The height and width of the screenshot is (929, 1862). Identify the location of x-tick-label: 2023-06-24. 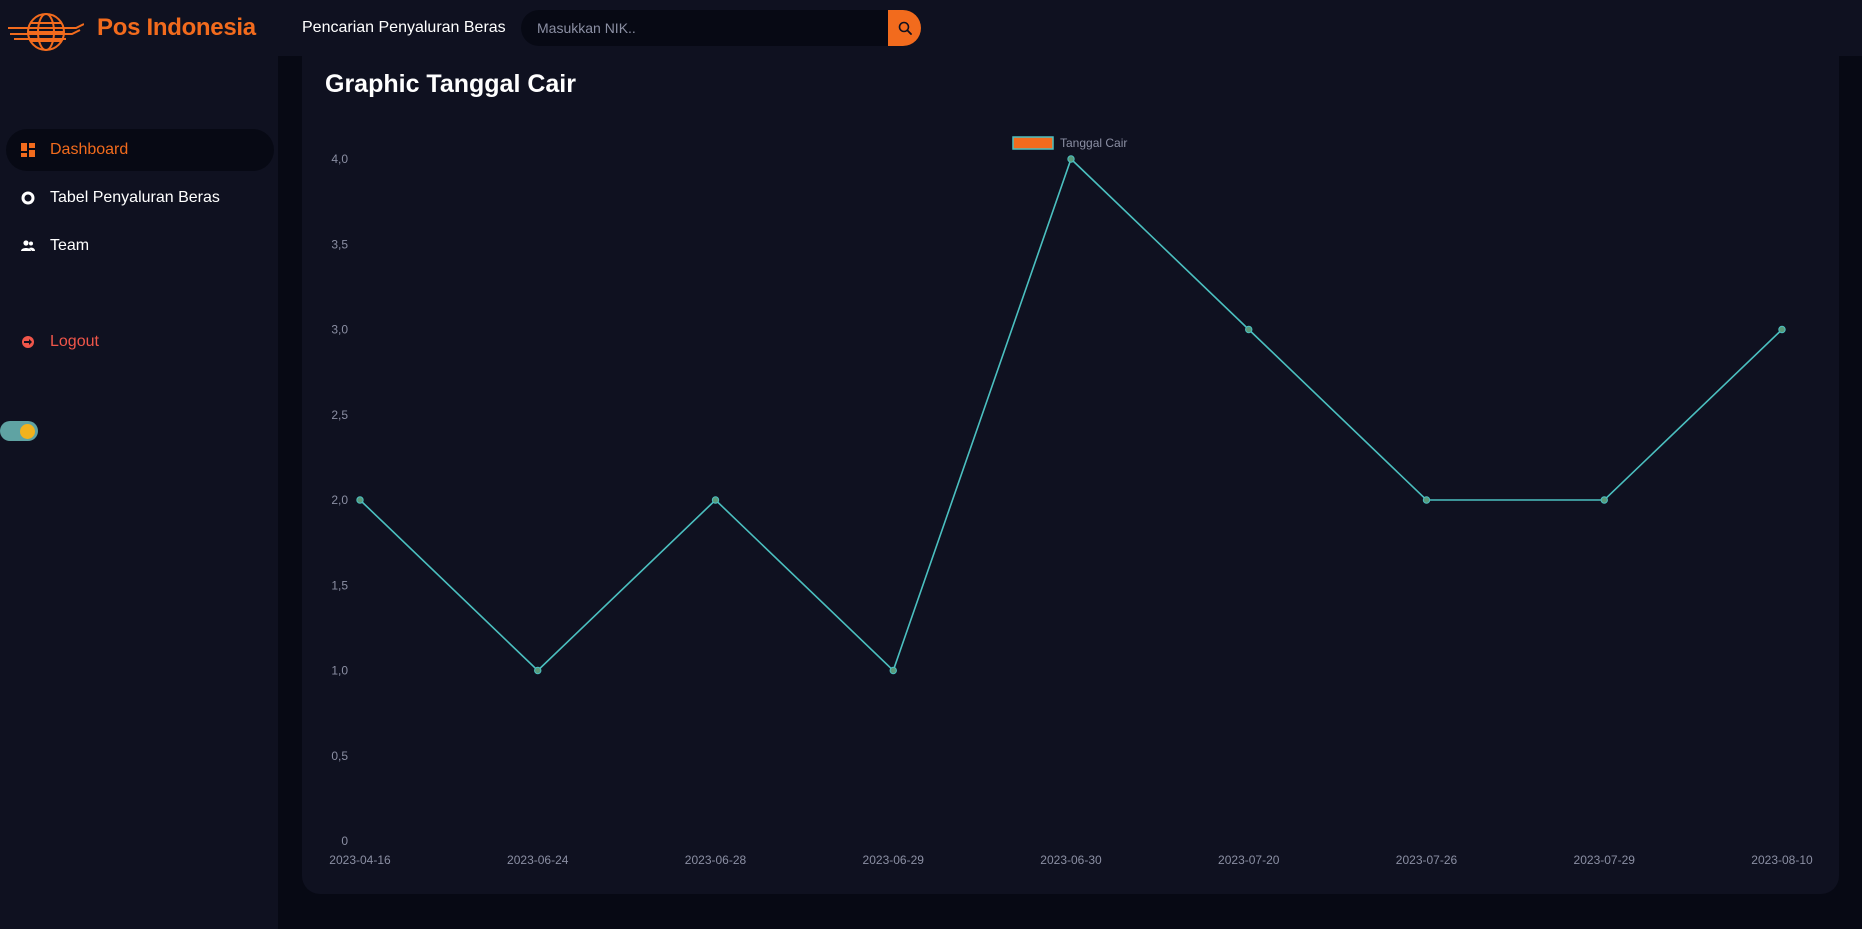
(538, 860).